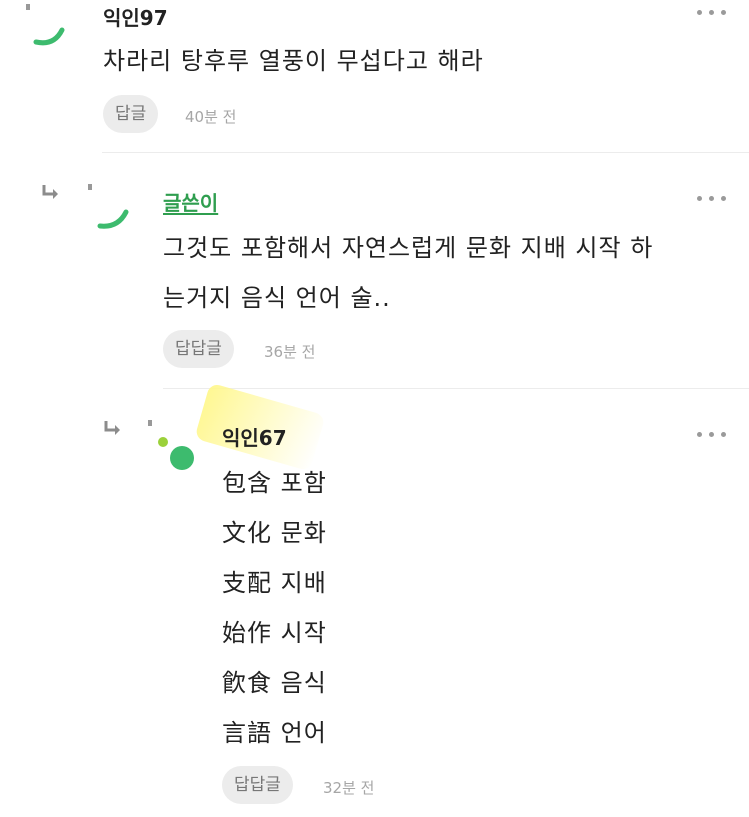  What do you see at coordinates (274, 633) in the screenshot?
I see `comment-line: 始作 시작` at bounding box center [274, 633].